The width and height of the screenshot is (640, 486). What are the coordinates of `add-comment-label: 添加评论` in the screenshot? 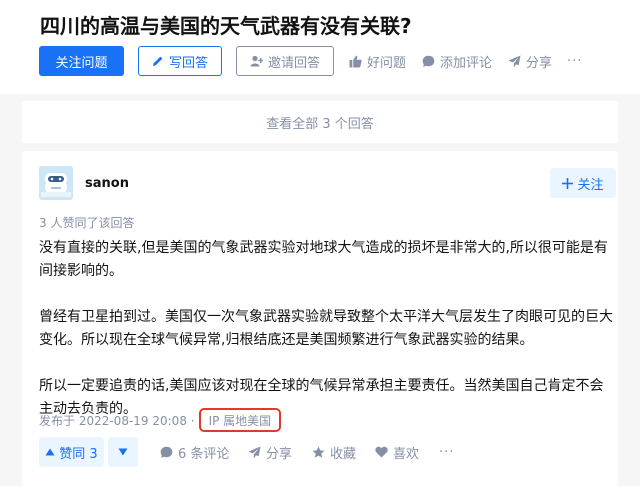 It's located at (466, 63).